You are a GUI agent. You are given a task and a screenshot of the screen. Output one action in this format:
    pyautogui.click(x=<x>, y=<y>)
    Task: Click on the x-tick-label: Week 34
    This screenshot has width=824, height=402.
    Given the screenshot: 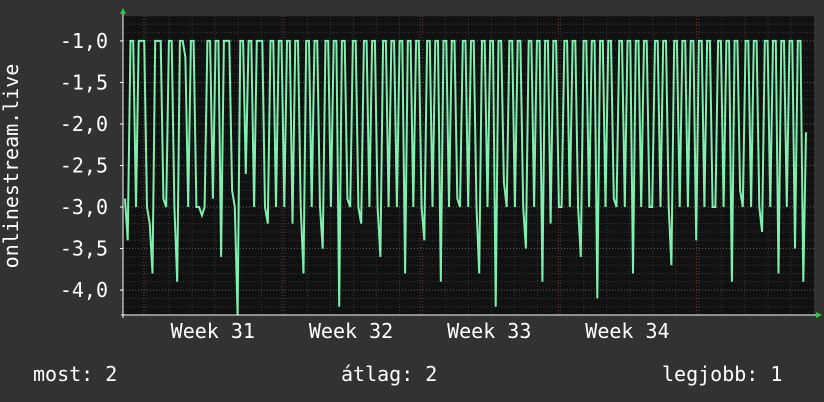 What is the action you would take?
    pyautogui.click(x=627, y=331)
    